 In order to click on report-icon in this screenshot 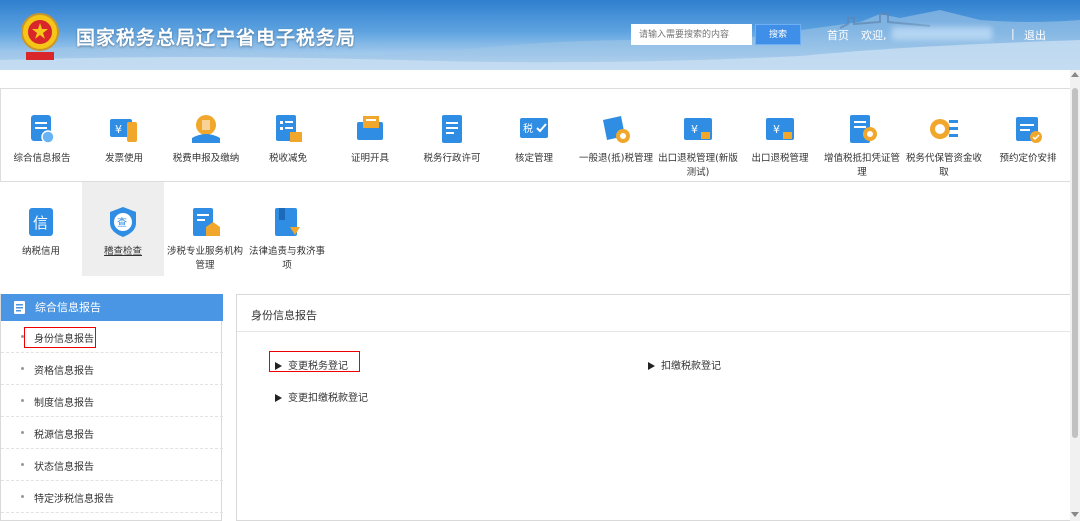, I will do `click(43, 129)`.